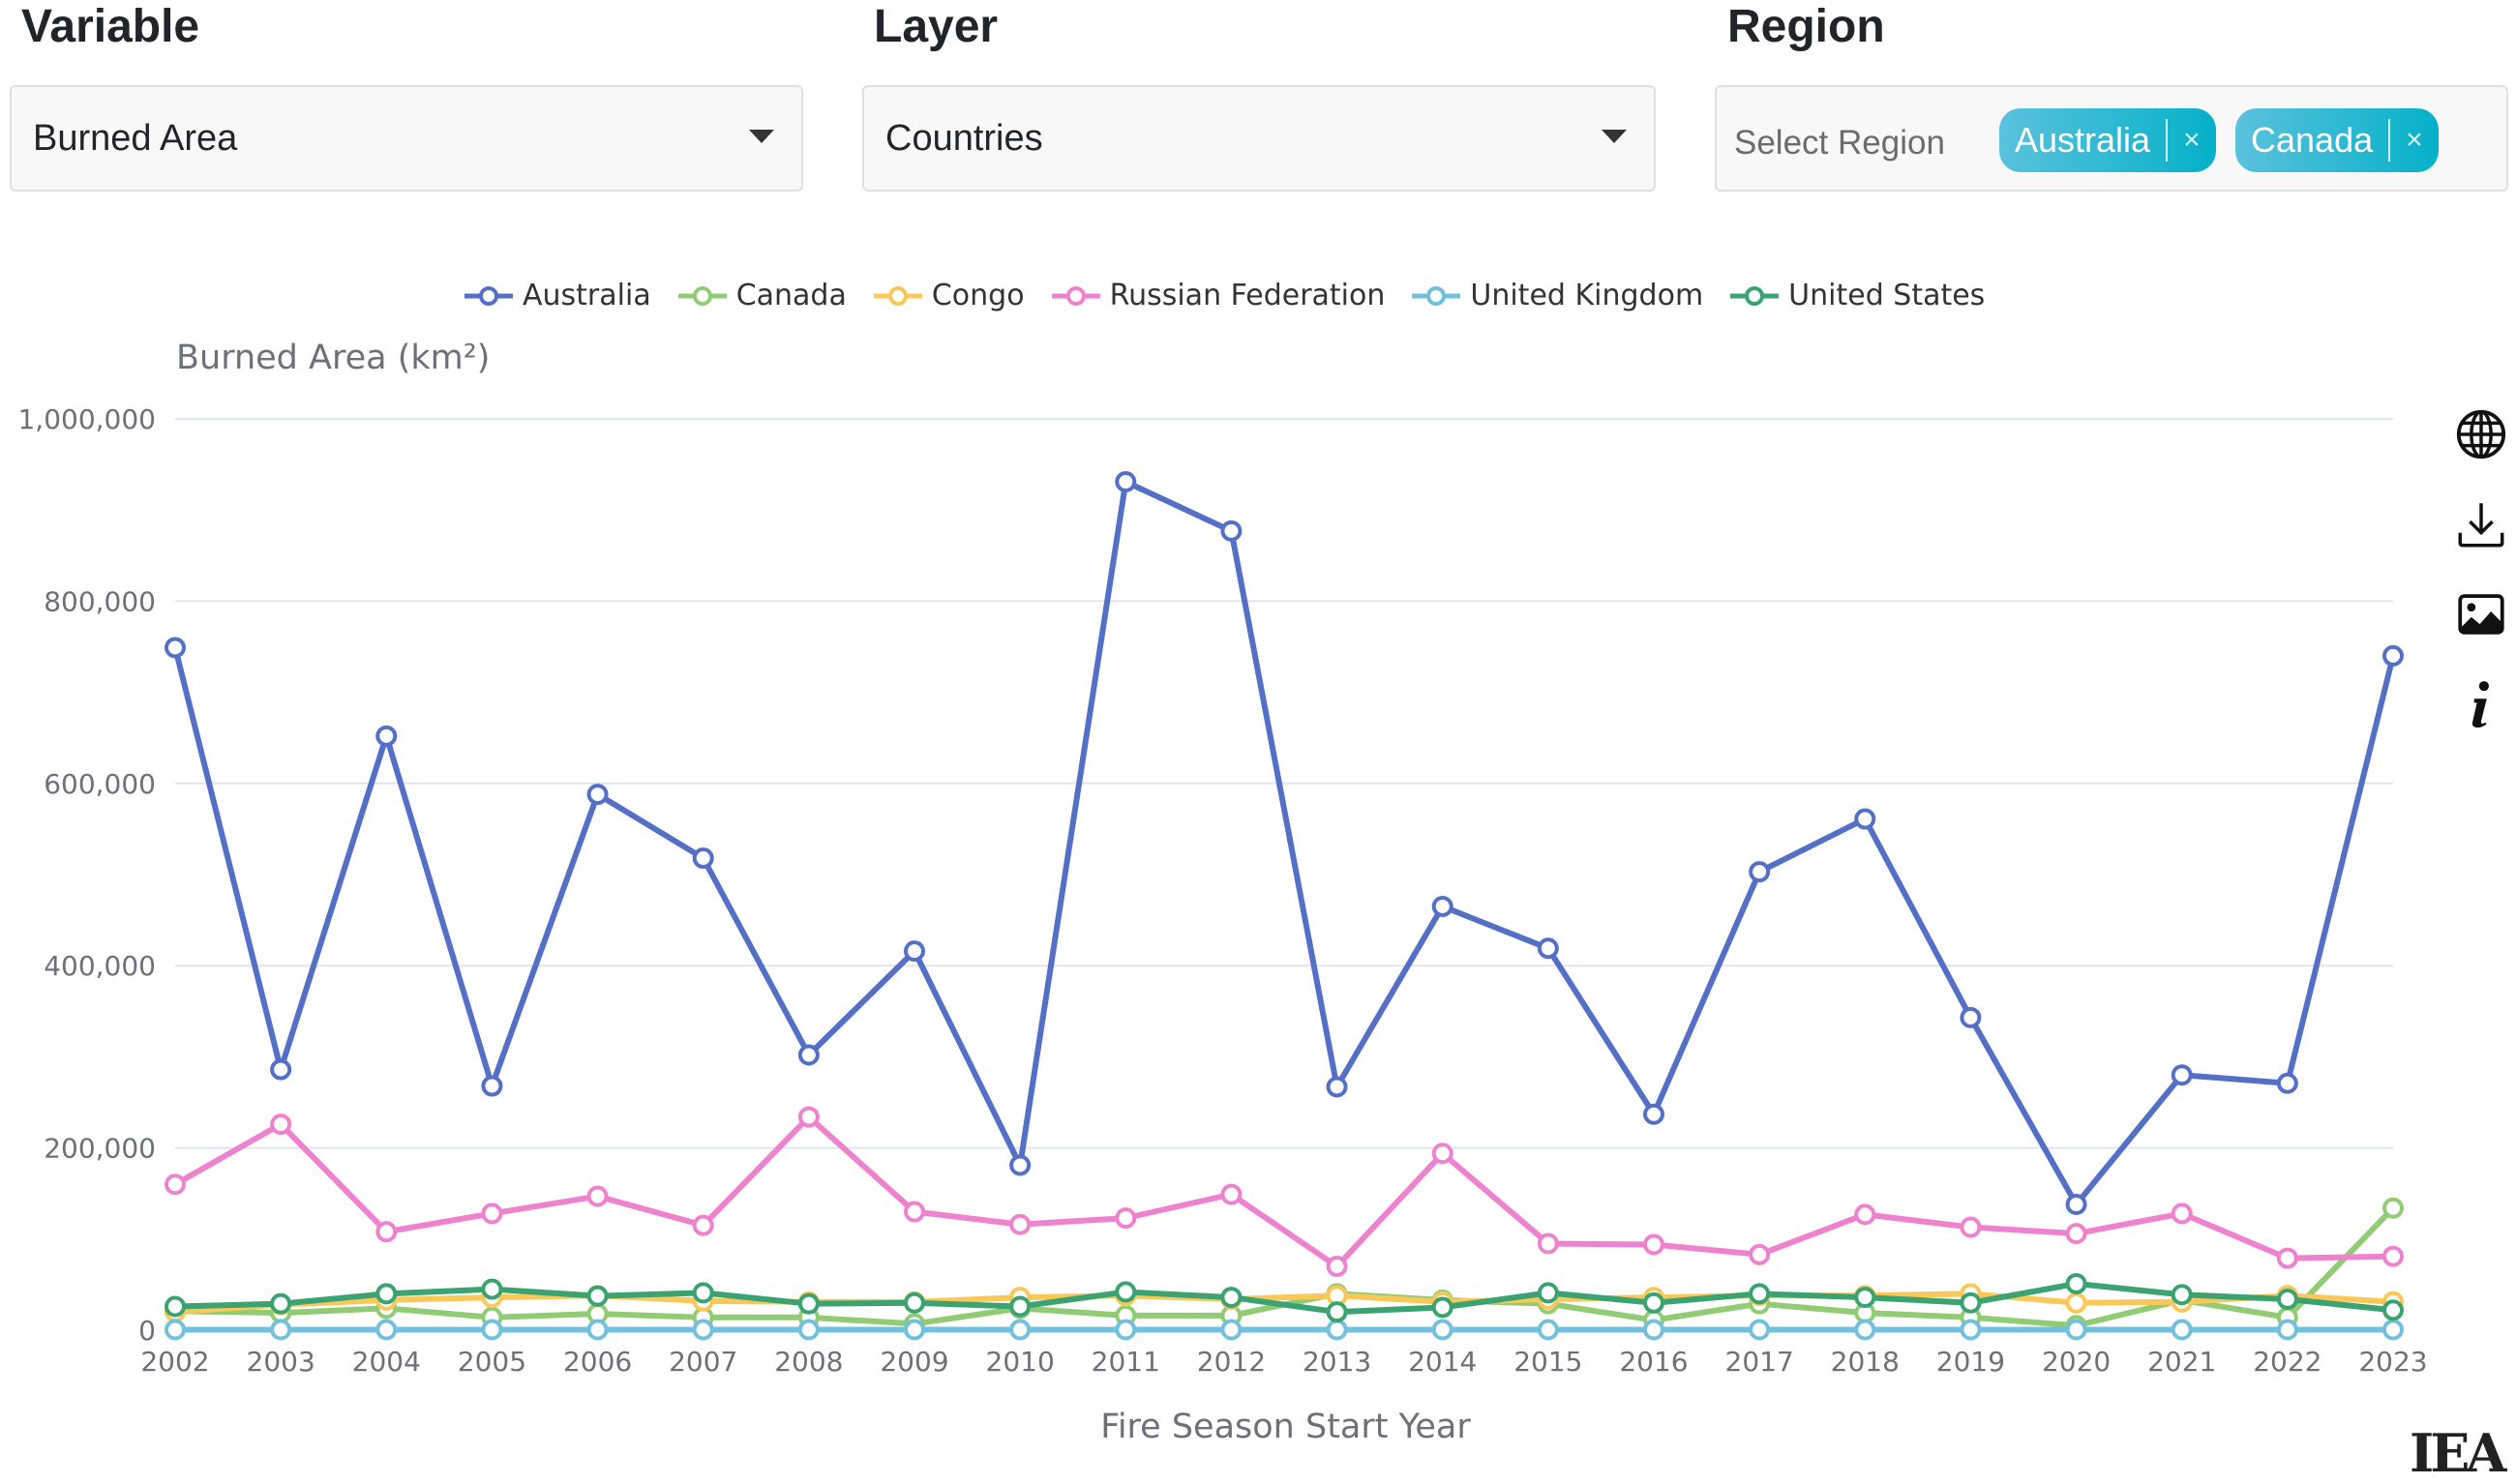 This screenshot has height=1484, width=2516. I want to click on image-icon, so click(2481, 614).